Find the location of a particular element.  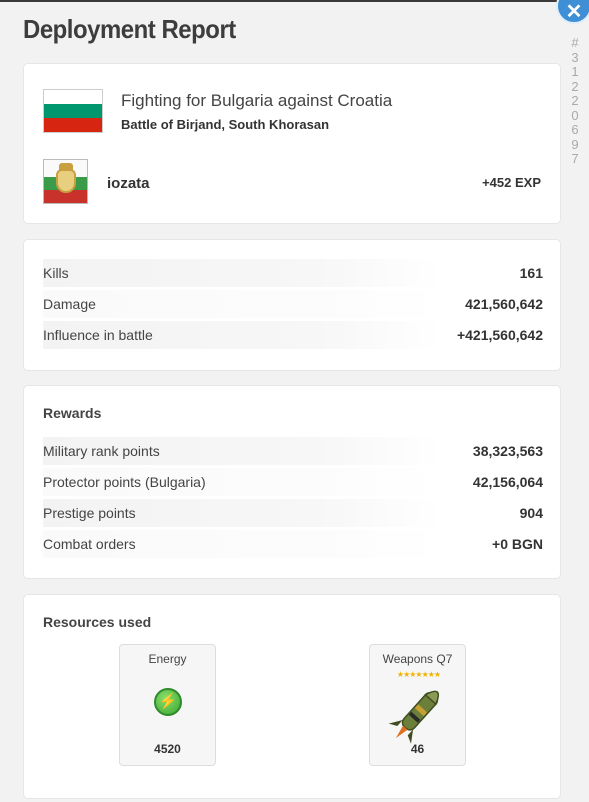

battle-id-char: 9 is located at coordinates (575, 144).